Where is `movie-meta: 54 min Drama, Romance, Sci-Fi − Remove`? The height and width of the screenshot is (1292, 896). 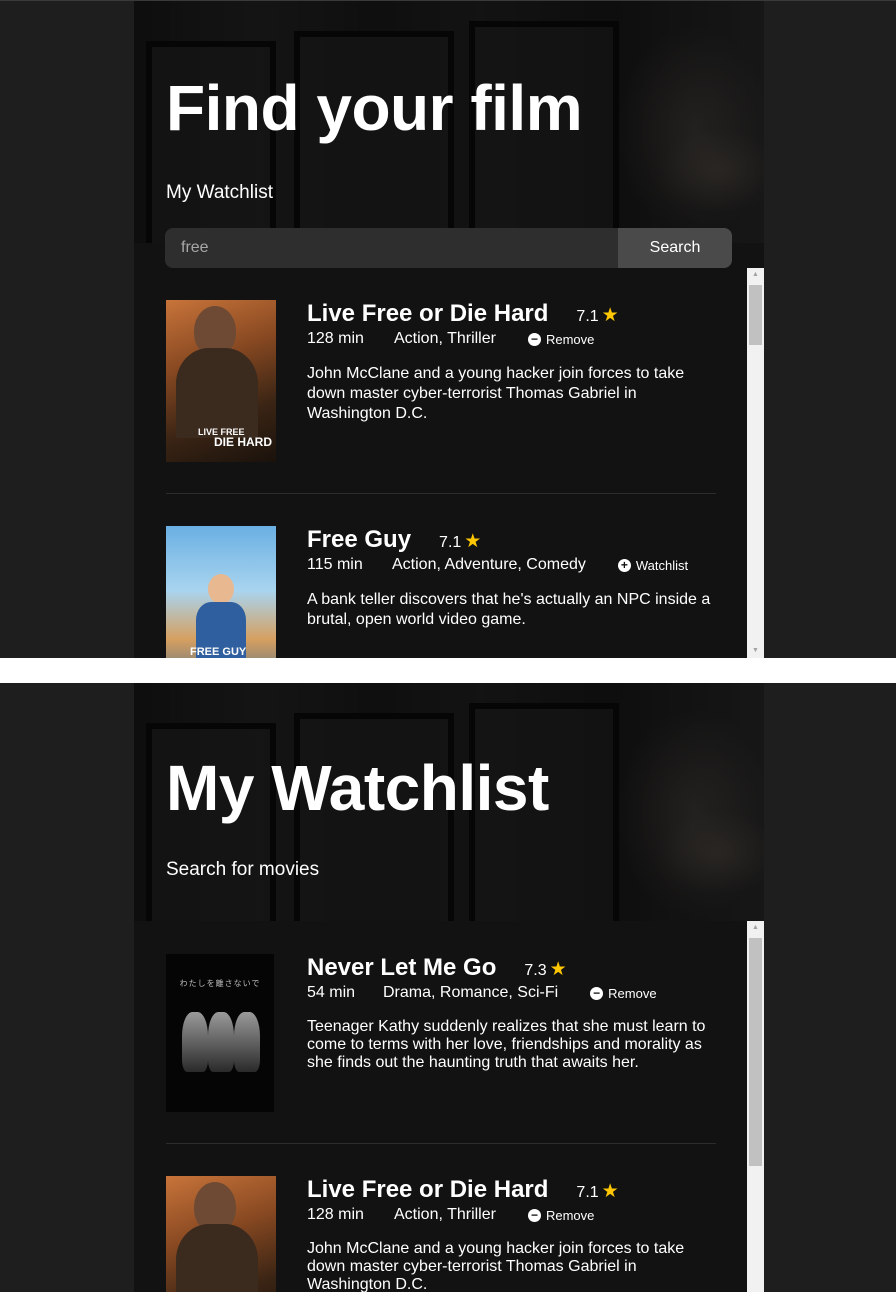
movie-meta: 54 min Drama, Romance, Sci-Fi − Remove is located at coordinates (512, 993).